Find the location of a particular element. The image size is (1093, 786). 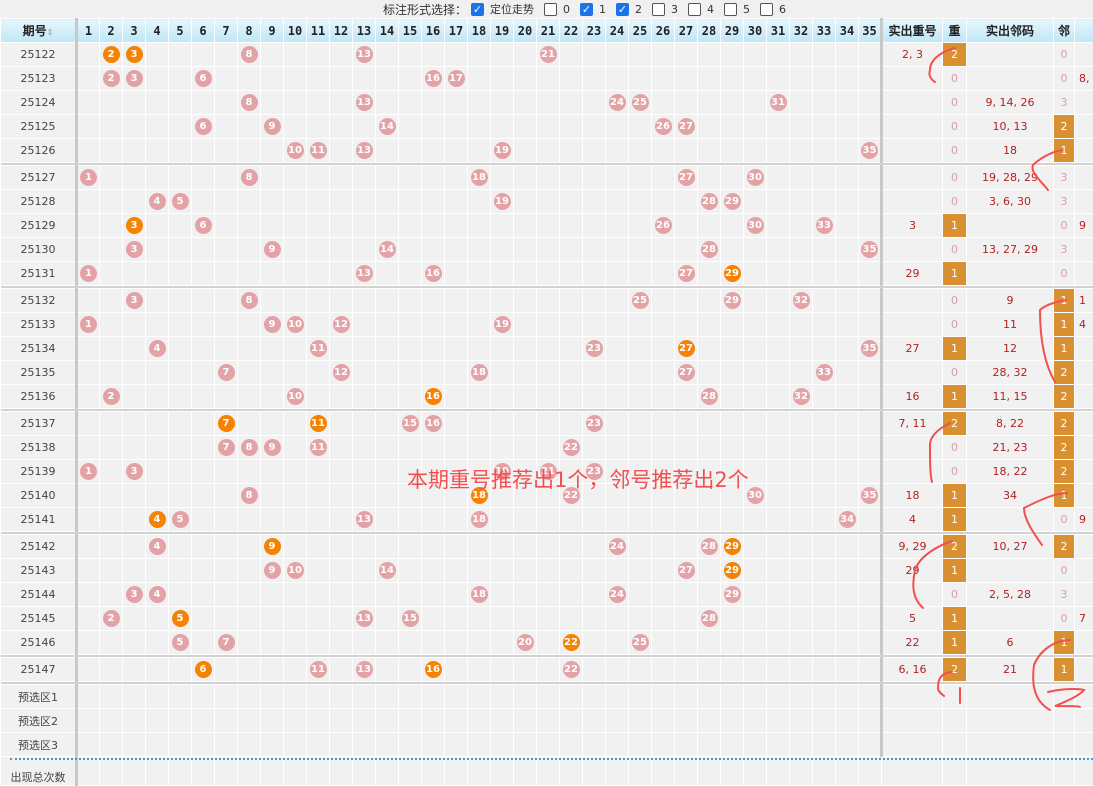

number-cell: 11 is located at coordinates (318, 448).